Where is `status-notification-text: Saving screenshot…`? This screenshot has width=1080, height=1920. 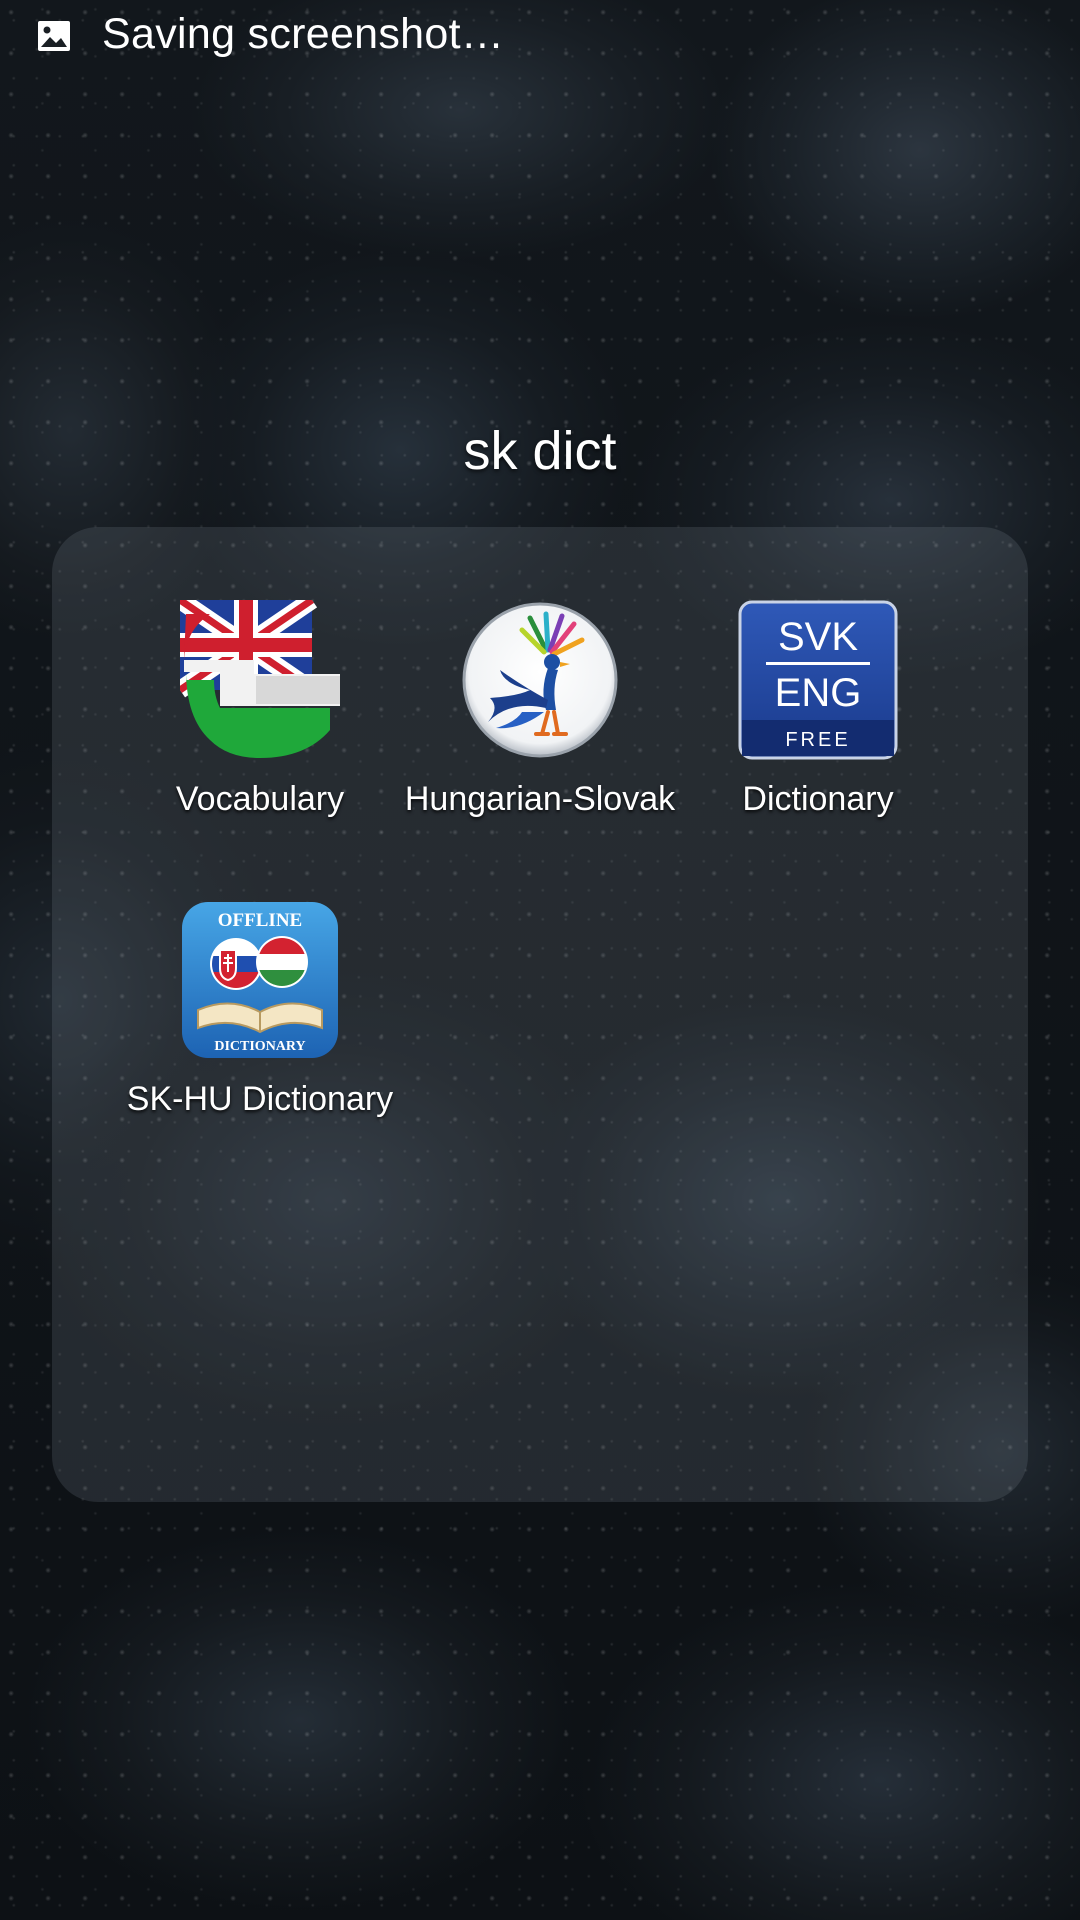
status-notification-text: Saving screenshot… is located at coordinates (303, 34).